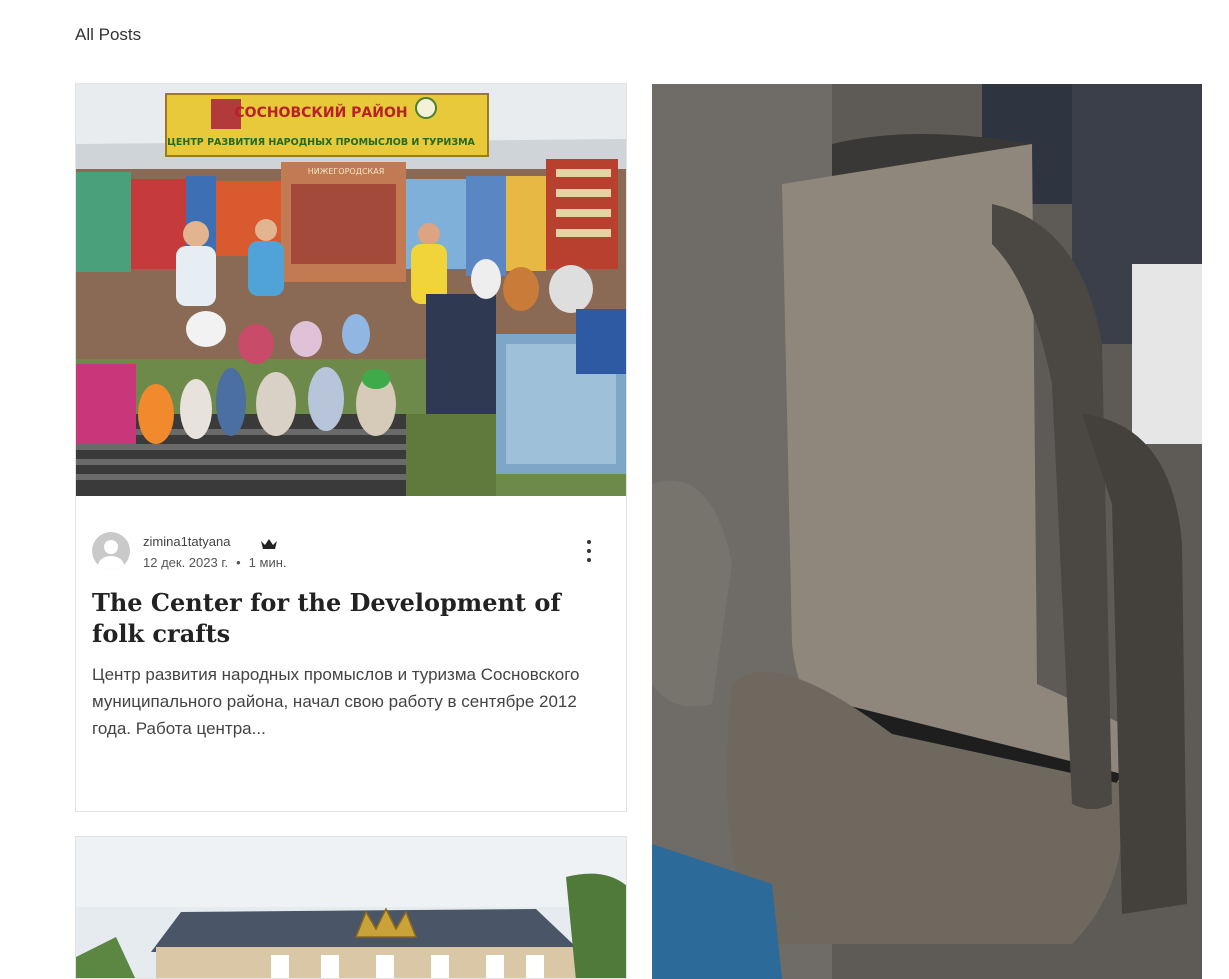  I want to click on post-dateline: 12 дек. 2023 г. • 1 мин., so click(215, 562).